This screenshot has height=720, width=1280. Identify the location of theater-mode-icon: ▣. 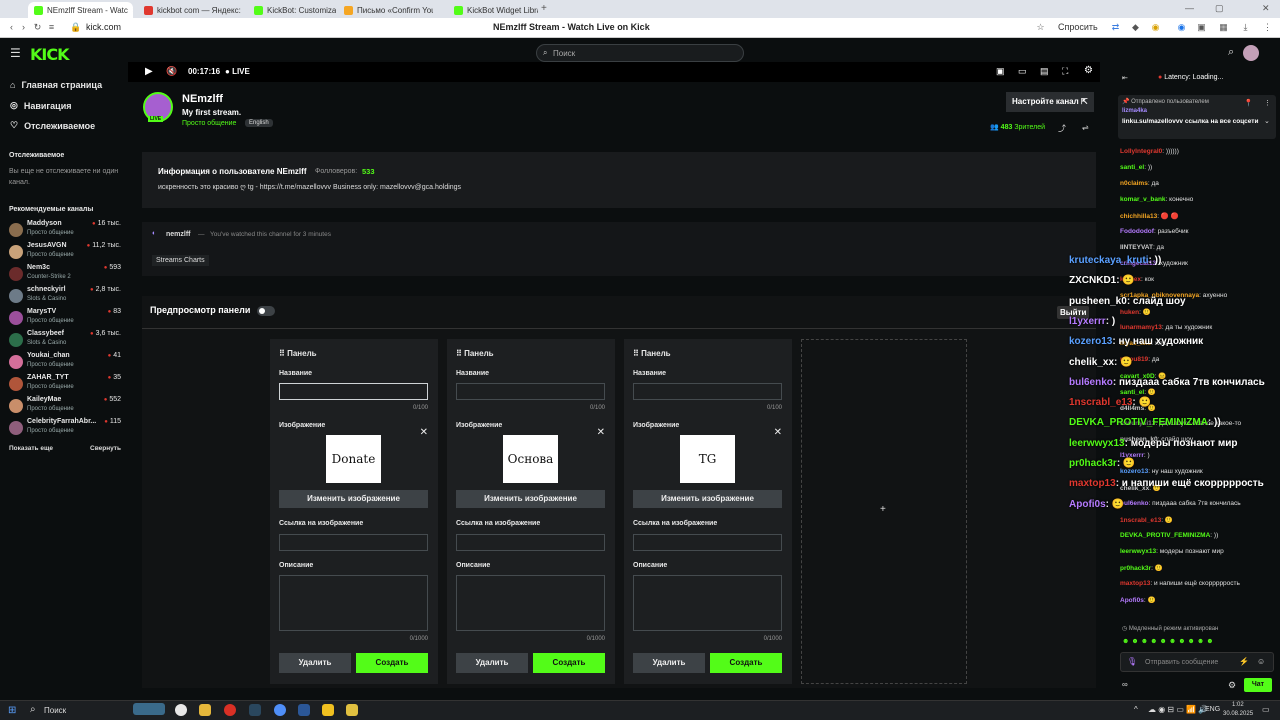
(1000, 71).